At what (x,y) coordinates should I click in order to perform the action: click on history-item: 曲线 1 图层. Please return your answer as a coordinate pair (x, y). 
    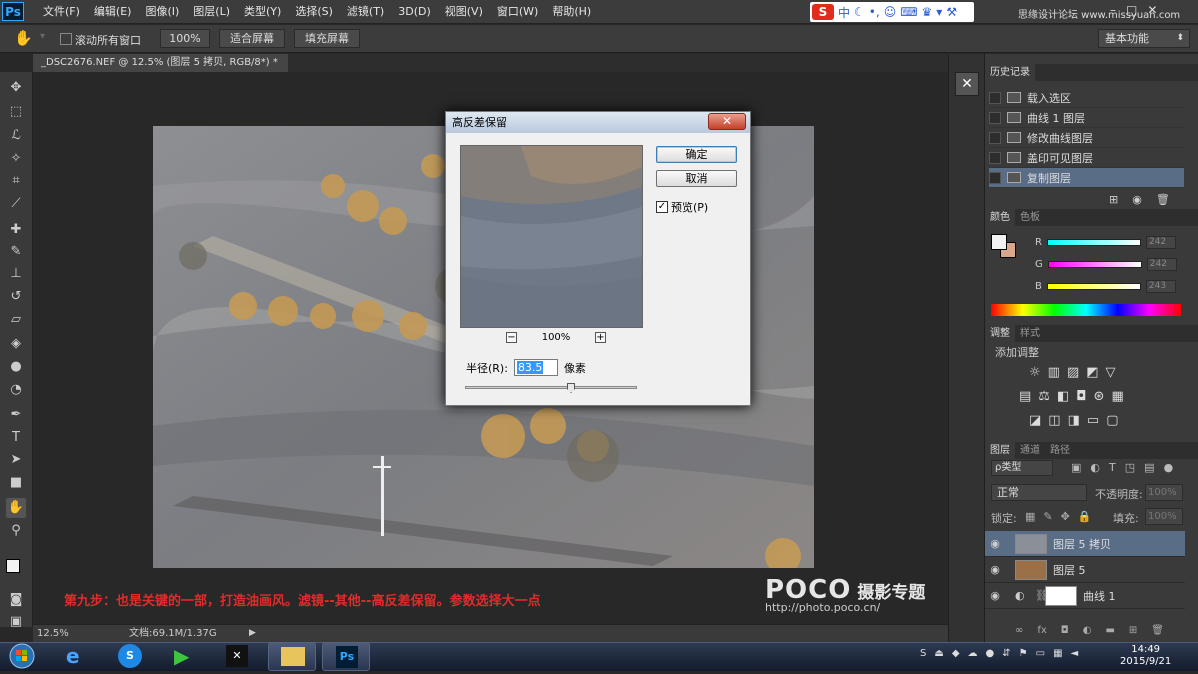
    Looking at the image, I should click on (1086, 118).